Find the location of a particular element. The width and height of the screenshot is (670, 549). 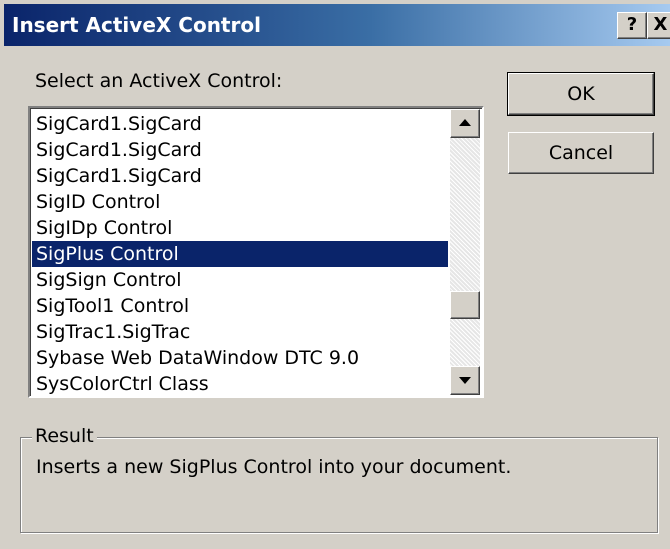

list-item: SigSign Control is located at coordinates (240, 280).